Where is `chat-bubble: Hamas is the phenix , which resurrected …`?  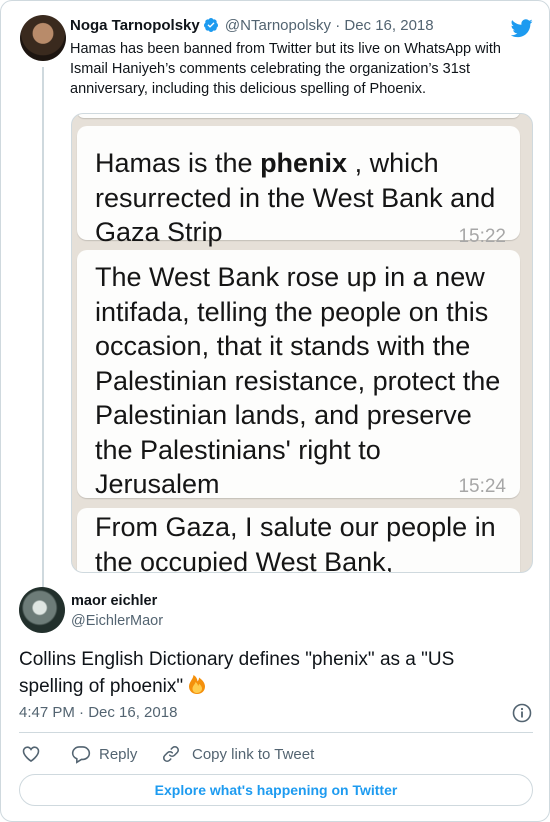 chat-bubble: Hamas is the phenix , which resurrected … is located at coordinates (298, 186).